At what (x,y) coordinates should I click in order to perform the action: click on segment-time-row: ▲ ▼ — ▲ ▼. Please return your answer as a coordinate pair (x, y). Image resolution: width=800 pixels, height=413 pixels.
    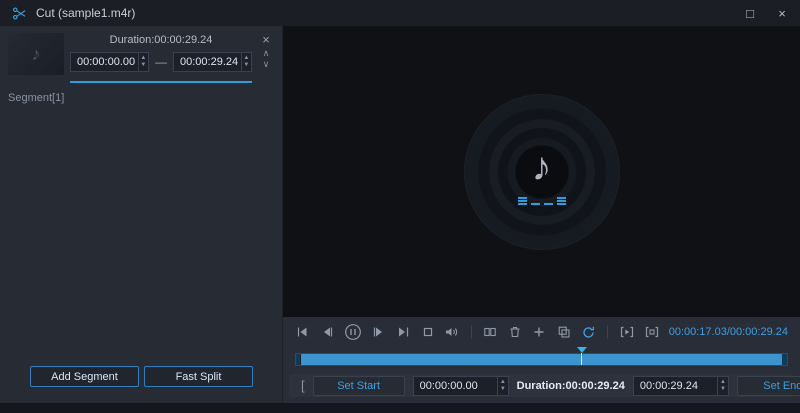
    Looking at the image, I should click on (161, 62).